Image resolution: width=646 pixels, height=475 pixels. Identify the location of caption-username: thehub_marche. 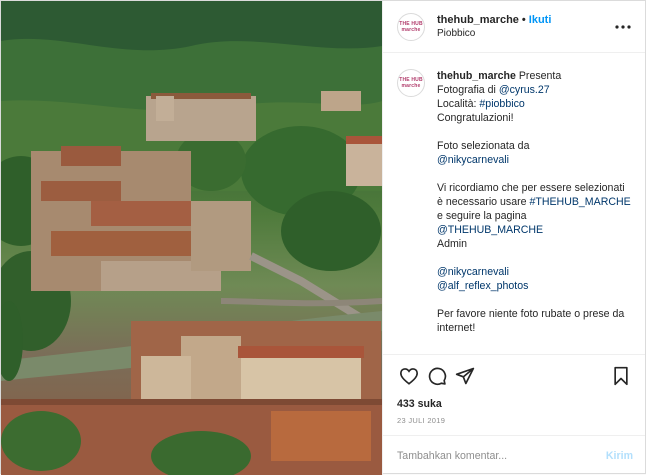
(476, 76).